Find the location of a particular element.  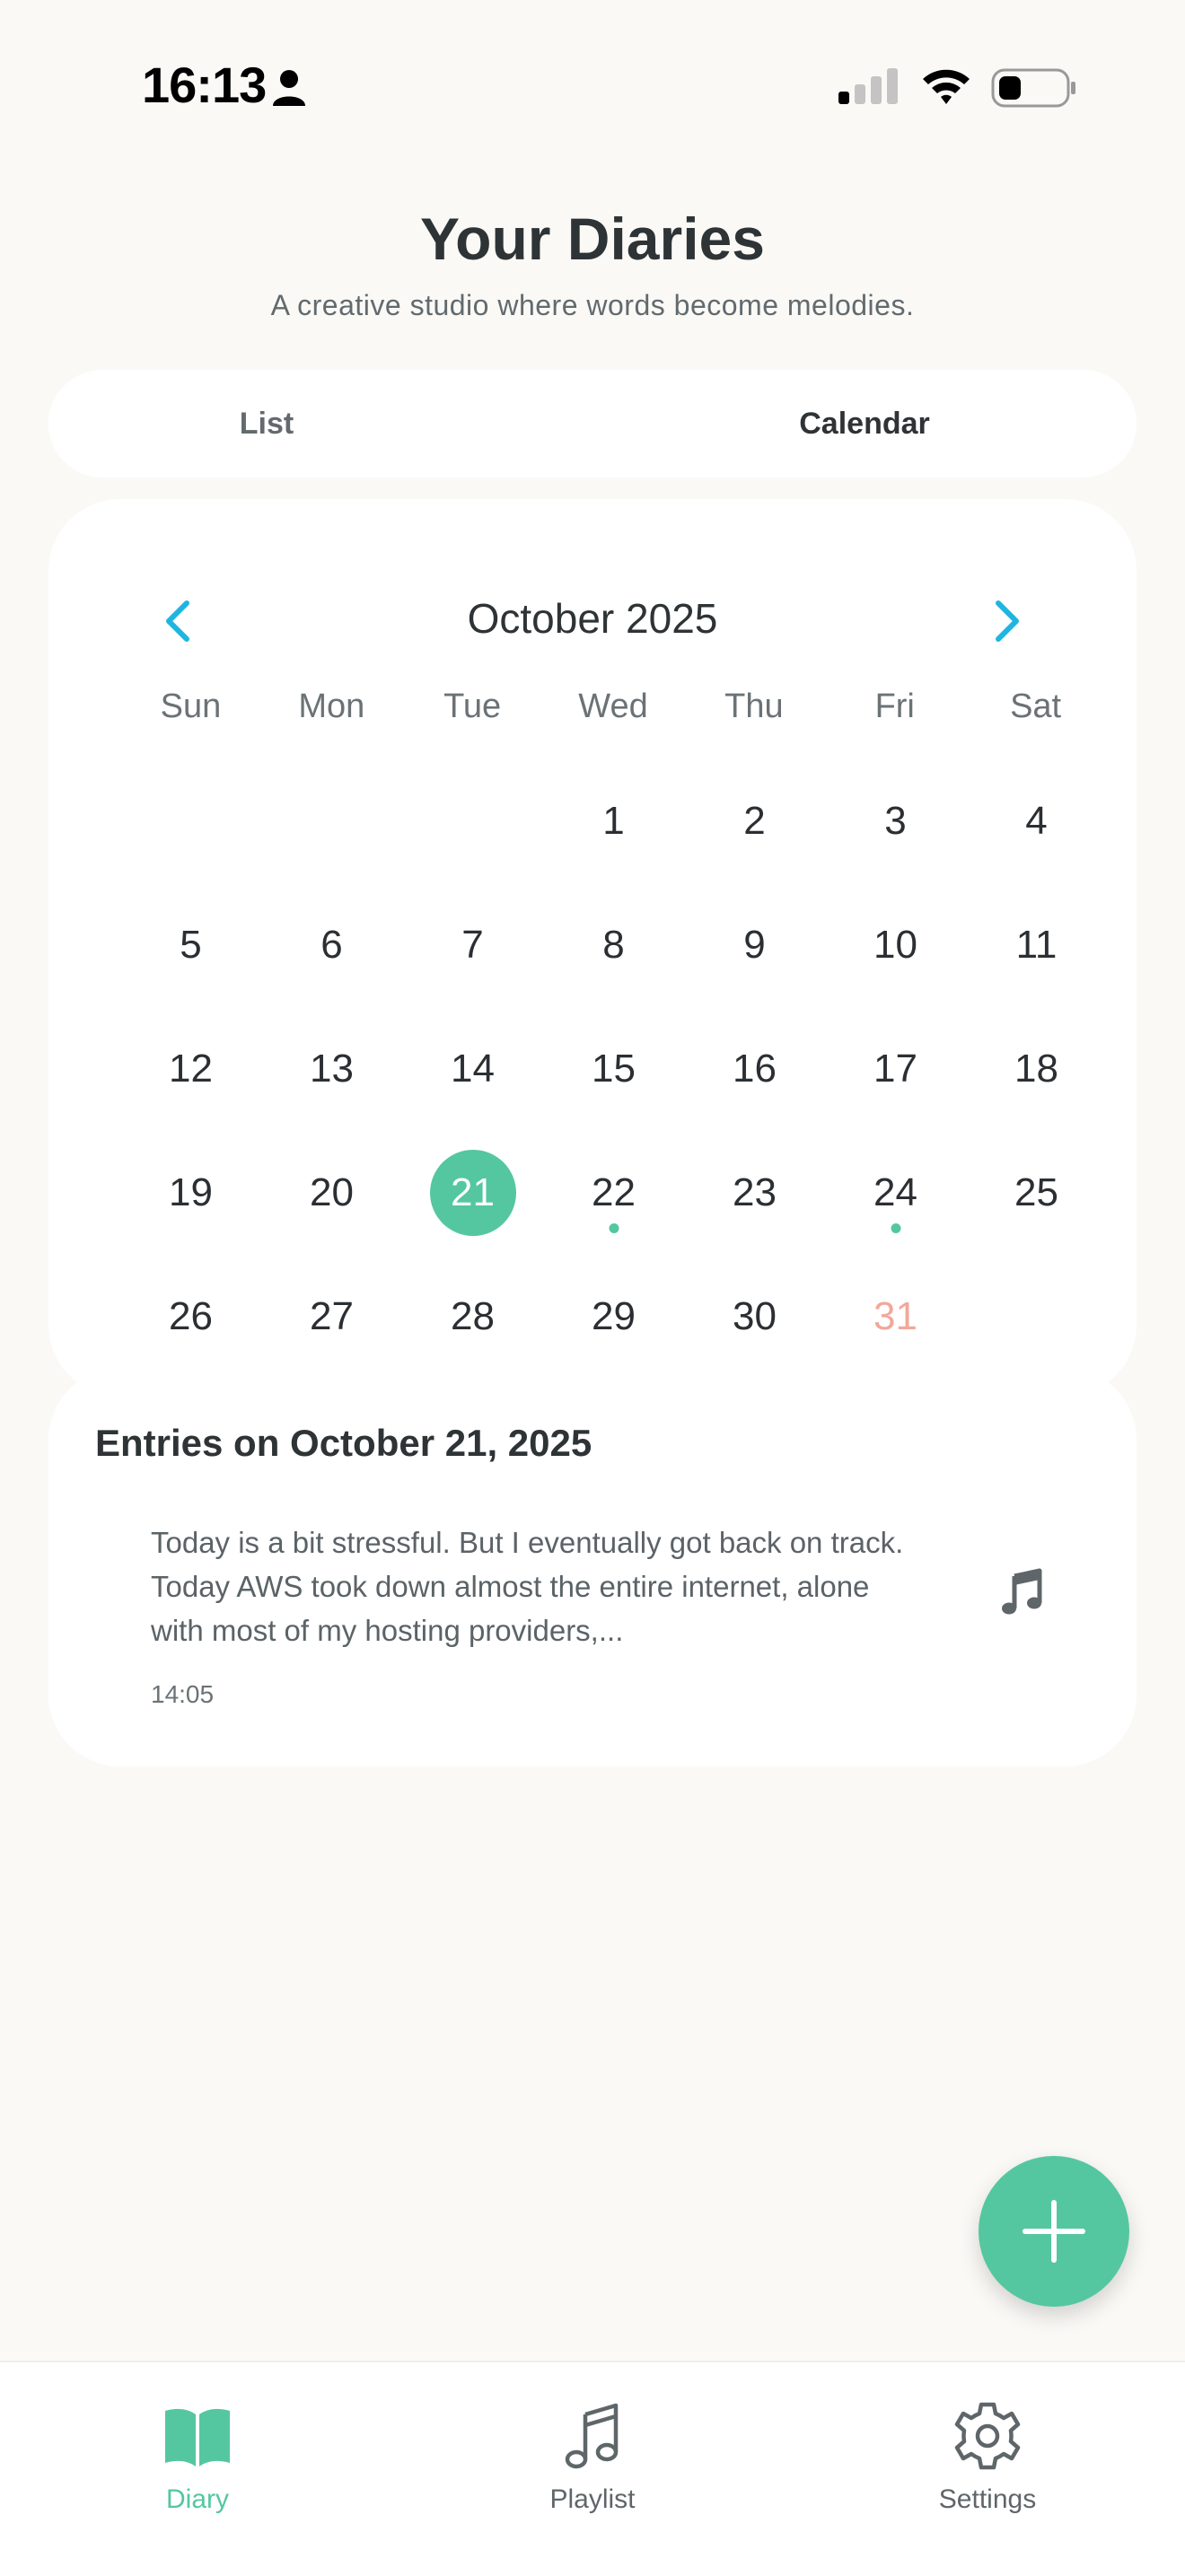

tab-playlist: Playlist is located at coordinates (592, 2456).